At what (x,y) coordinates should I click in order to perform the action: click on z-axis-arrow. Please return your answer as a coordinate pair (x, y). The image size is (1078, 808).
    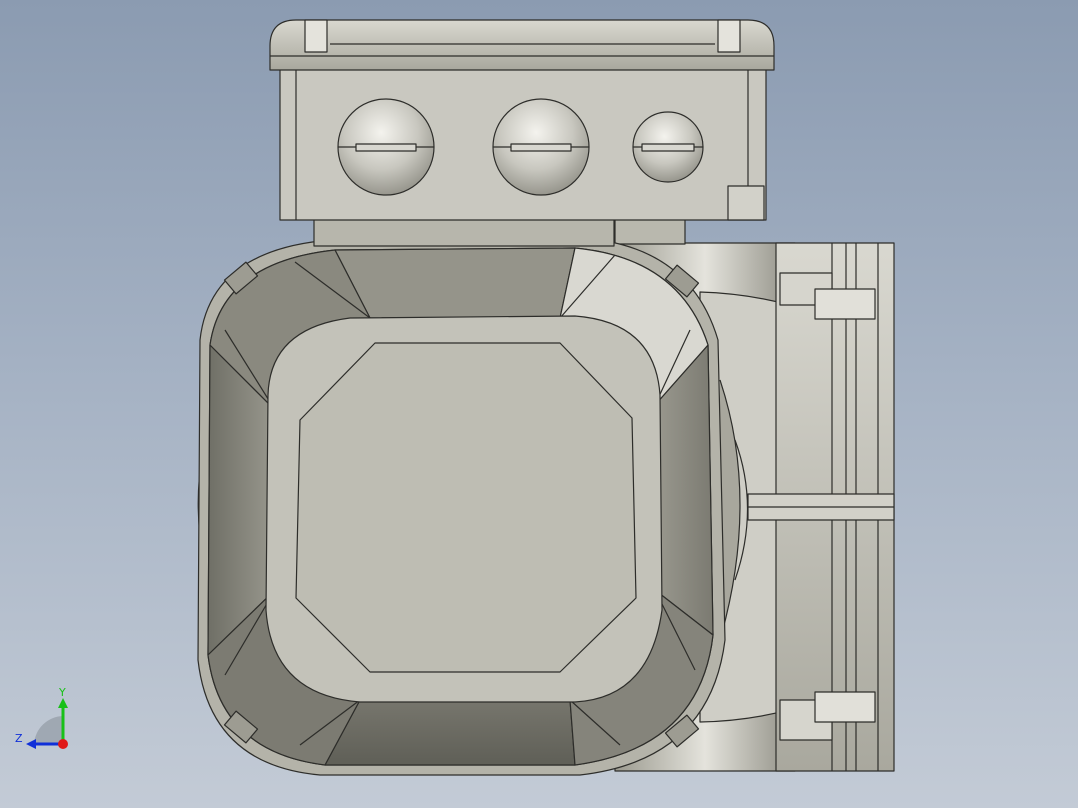
    Looking at the image, I should click on (31, 744).